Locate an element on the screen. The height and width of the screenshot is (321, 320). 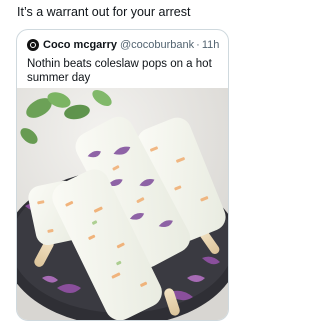
author-display-name: Coco mcgarry is located at coordinates (80, 45).